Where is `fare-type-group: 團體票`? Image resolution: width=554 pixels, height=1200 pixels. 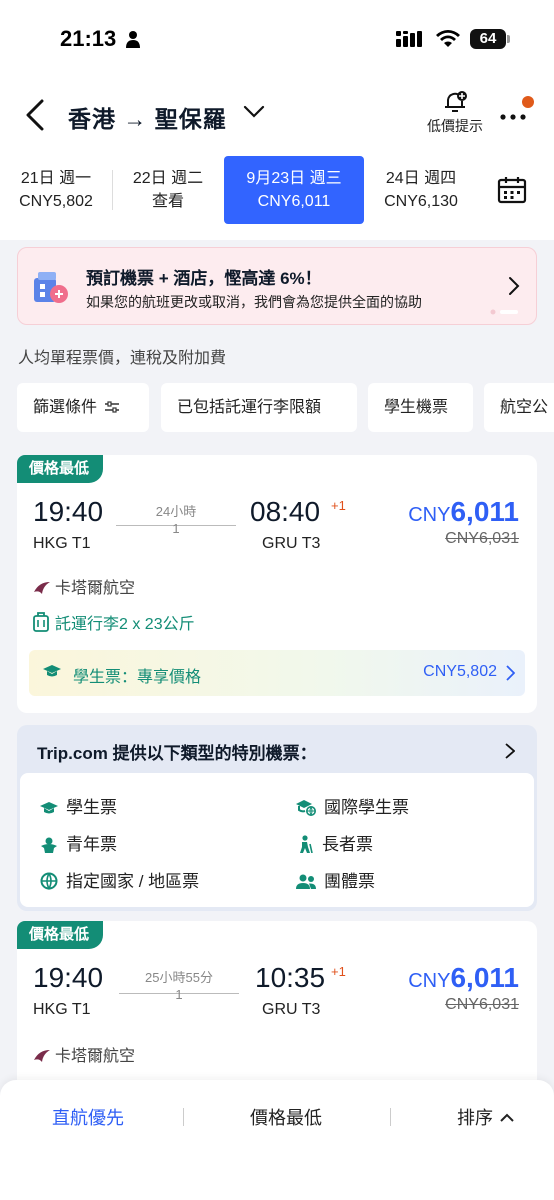
fare-type-group: 團體票 is located at coordinates (335, 879).